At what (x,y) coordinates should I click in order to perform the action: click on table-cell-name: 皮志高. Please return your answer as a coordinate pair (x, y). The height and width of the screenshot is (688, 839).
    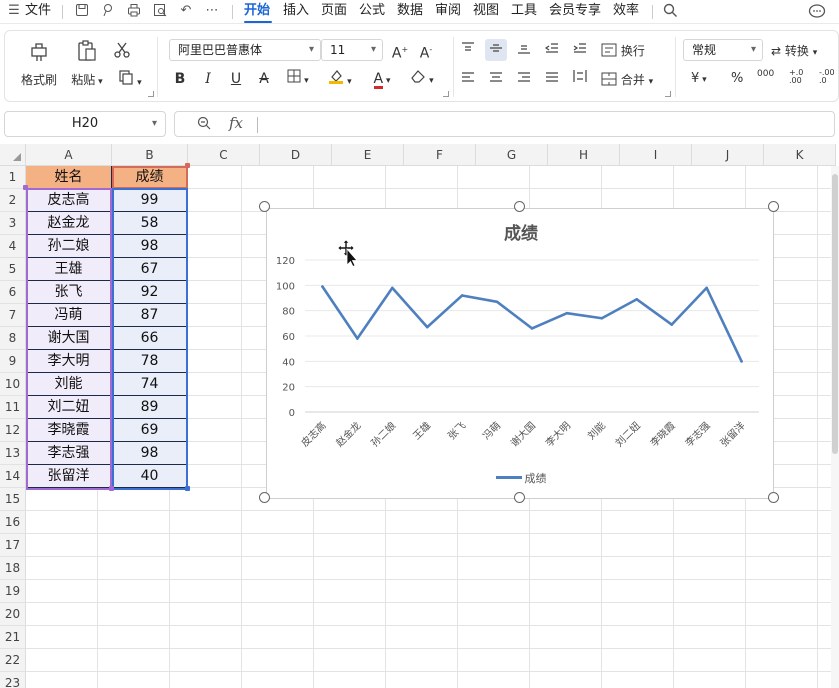
    Looking at the image, I should click on (69, 200).